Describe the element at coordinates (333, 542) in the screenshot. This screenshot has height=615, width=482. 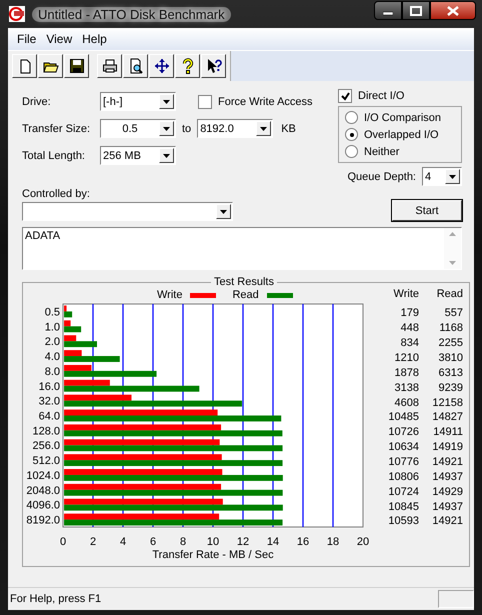
I see `tick-label: 18` at that location.